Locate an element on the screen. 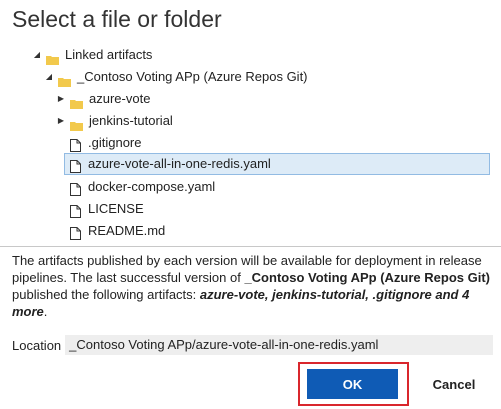  dialog-title: Select a file or folder is located at coordinates (117, 19).